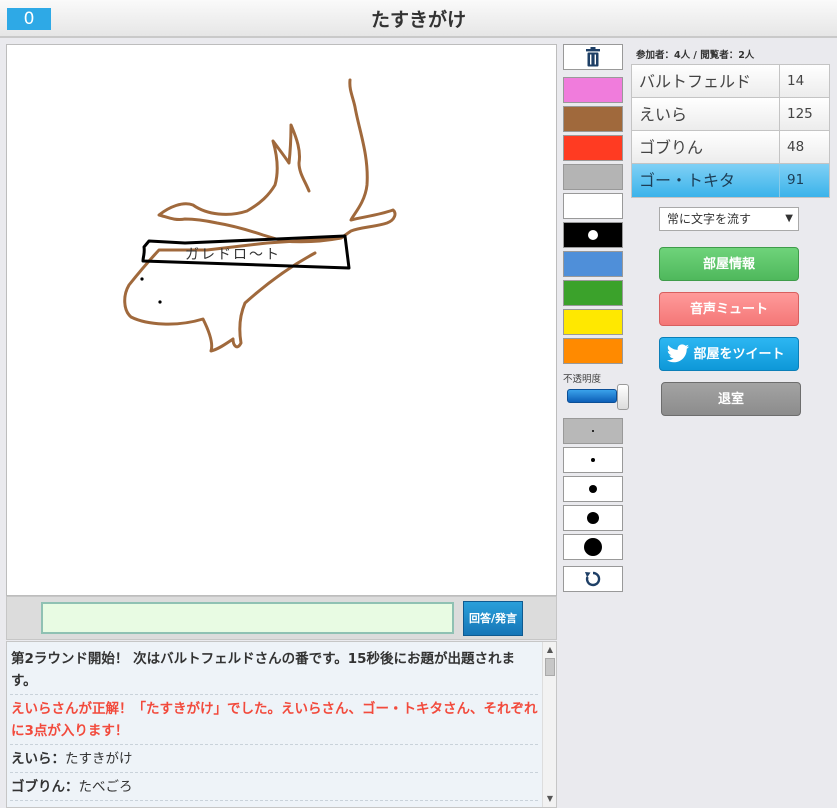 This screenshot has width=837, height=808. What do you see at coordinates (260, 215) in the screenshot?
I see `drawing: ガレドロ〜ト` at bounding box center [260, 215].